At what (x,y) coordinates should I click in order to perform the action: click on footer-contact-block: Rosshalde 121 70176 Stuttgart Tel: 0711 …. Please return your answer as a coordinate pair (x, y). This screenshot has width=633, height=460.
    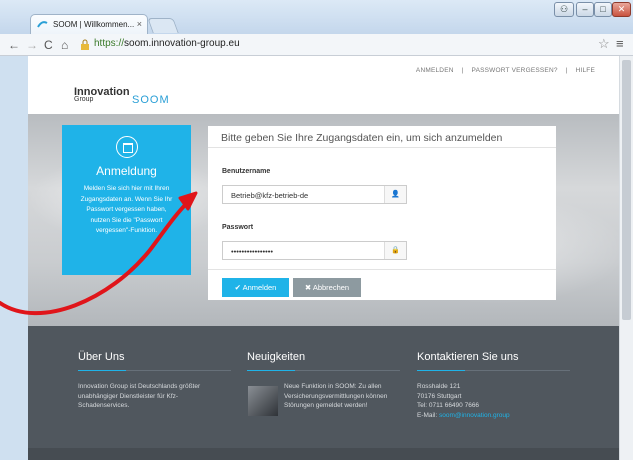
    Looking at the image, I should click on (497, 401).